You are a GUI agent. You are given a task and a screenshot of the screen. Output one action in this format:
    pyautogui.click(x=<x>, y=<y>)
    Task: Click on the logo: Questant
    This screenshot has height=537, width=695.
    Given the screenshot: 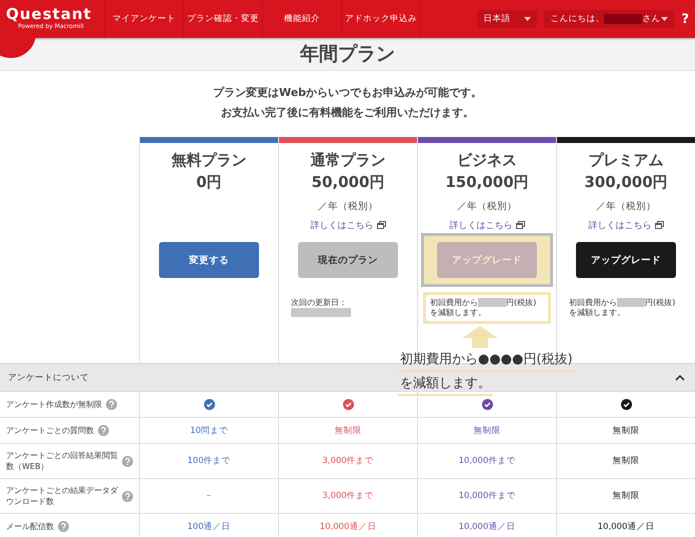 What is the action you would take?
    pyautogui.click(x=55, y=14)
    